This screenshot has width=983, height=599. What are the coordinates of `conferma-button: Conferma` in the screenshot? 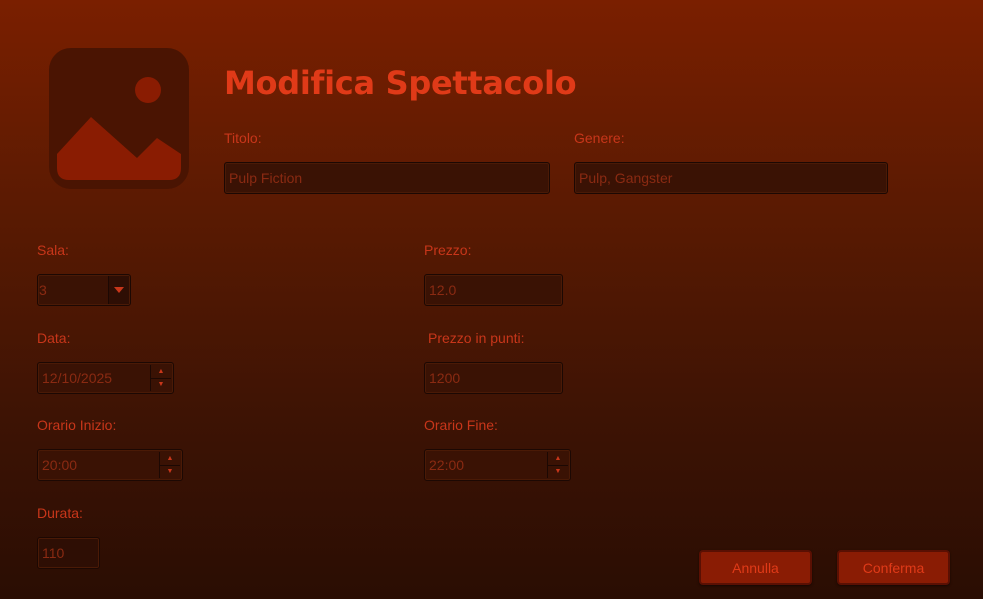 It's located at (893, 567).